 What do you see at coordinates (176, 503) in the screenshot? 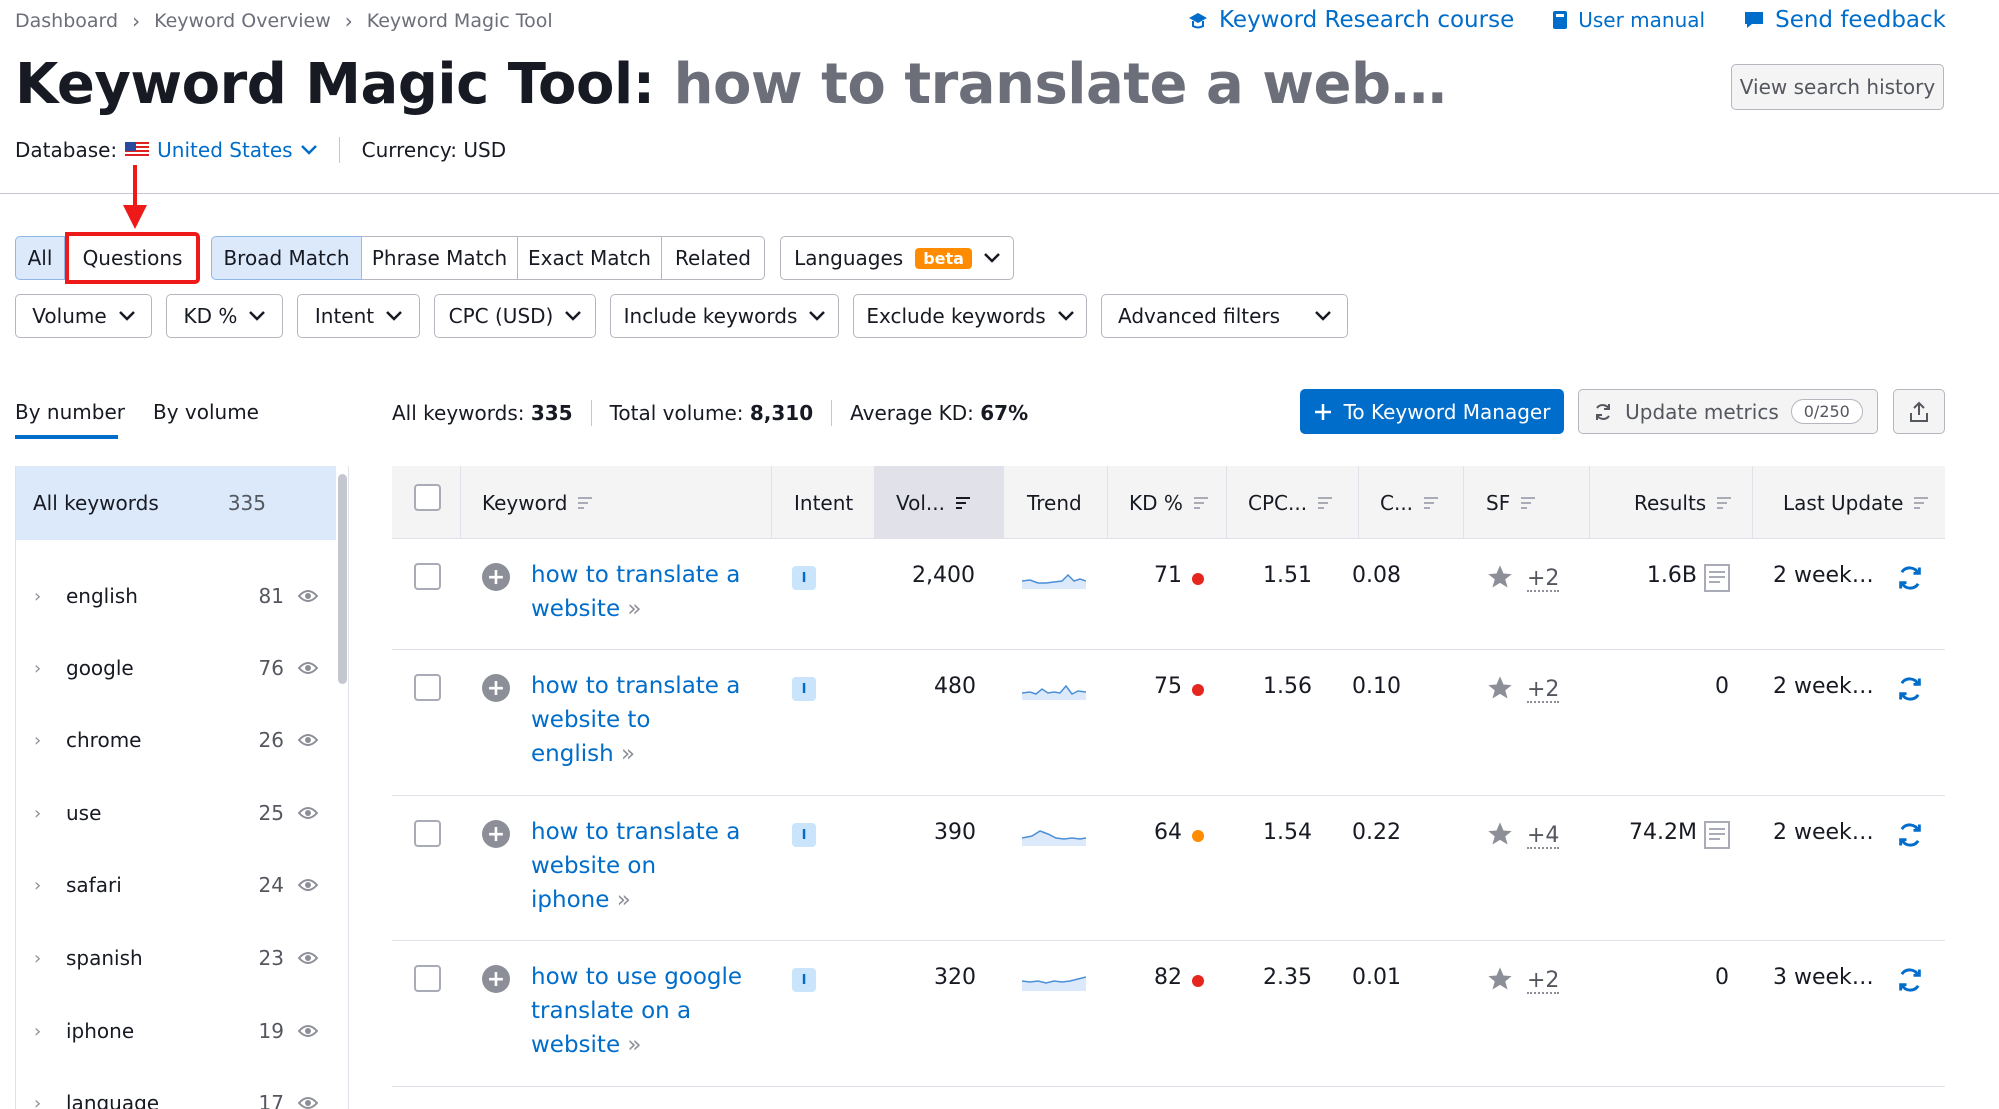
I see `sidebar-item-all-keywords: All keywords 335` at bounding box center [176, 503].